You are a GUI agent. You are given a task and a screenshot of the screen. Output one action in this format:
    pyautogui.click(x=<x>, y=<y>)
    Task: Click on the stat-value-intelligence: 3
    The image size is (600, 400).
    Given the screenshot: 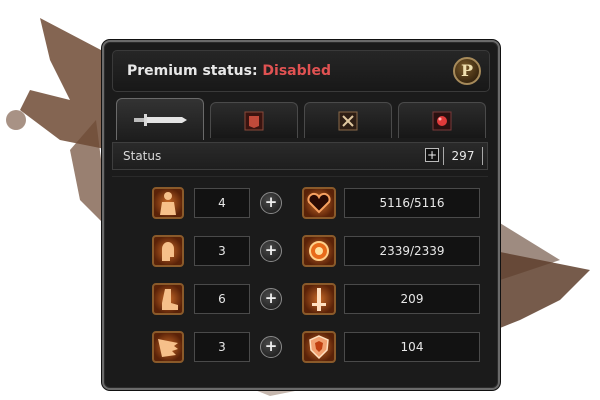 What is the action you would take?
    pyautogui.click(x=222, y=251)
    